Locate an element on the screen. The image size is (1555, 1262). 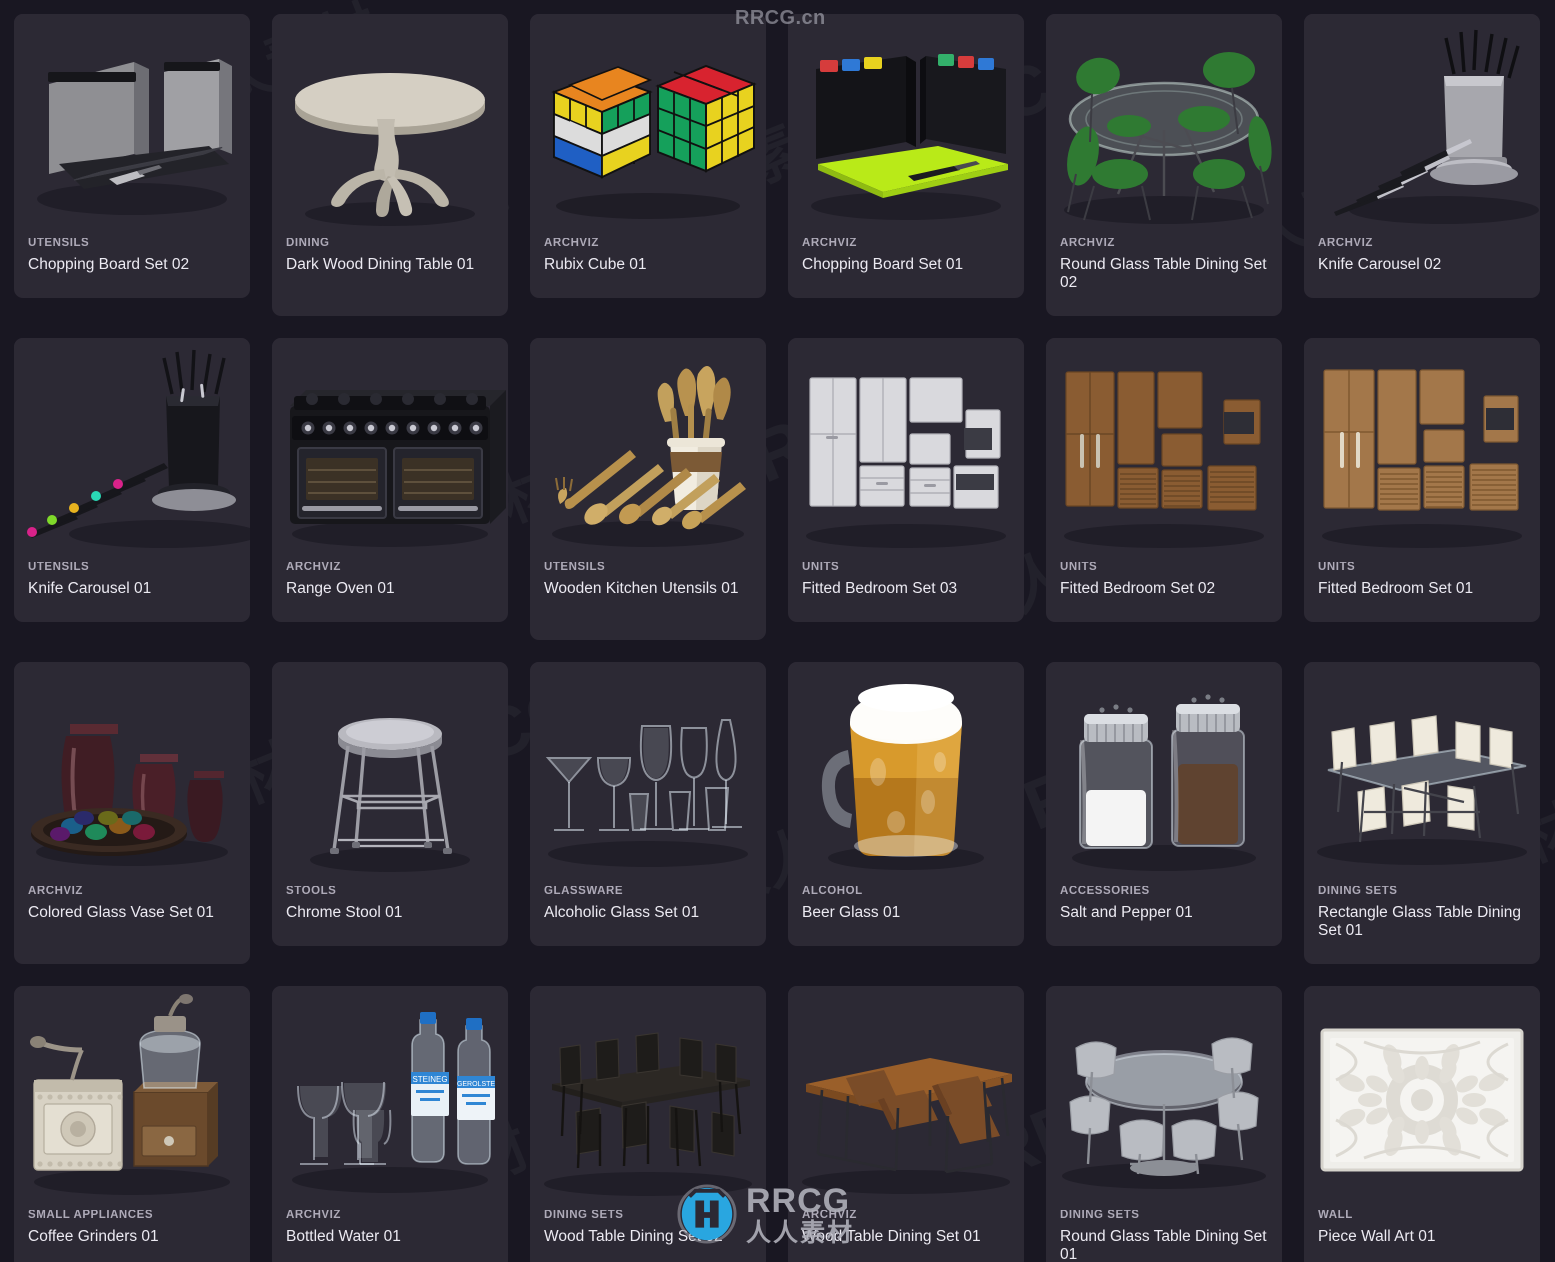
asset-meta: GLASSWARE Alcoholic Glass Set 01 is located at coordinates (648, 915).